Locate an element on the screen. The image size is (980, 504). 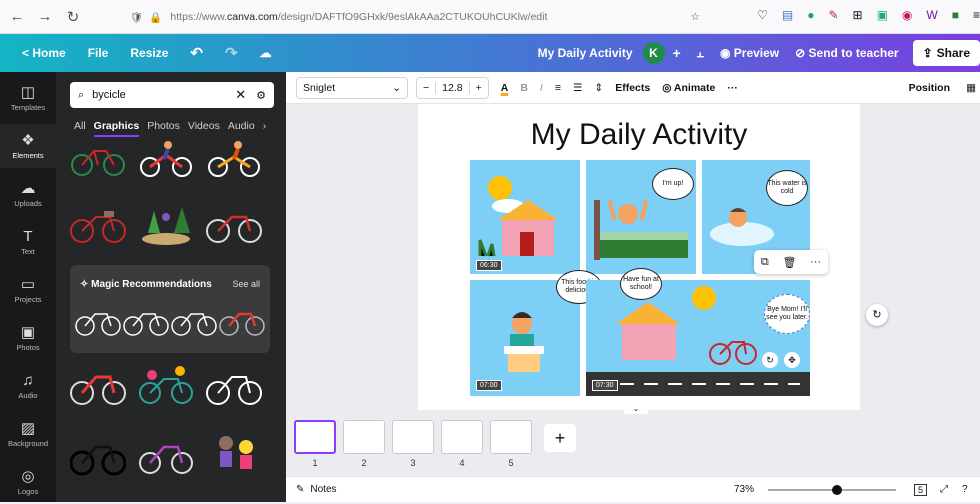
tab-all: All is located at coordinates (80, 128).